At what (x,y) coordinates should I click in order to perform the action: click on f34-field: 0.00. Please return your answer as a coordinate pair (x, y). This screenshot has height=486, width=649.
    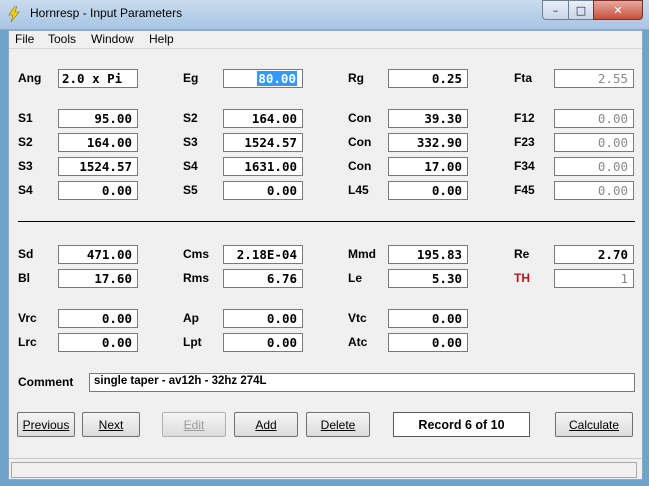
    Looking at the image, I should click on (594, 166).